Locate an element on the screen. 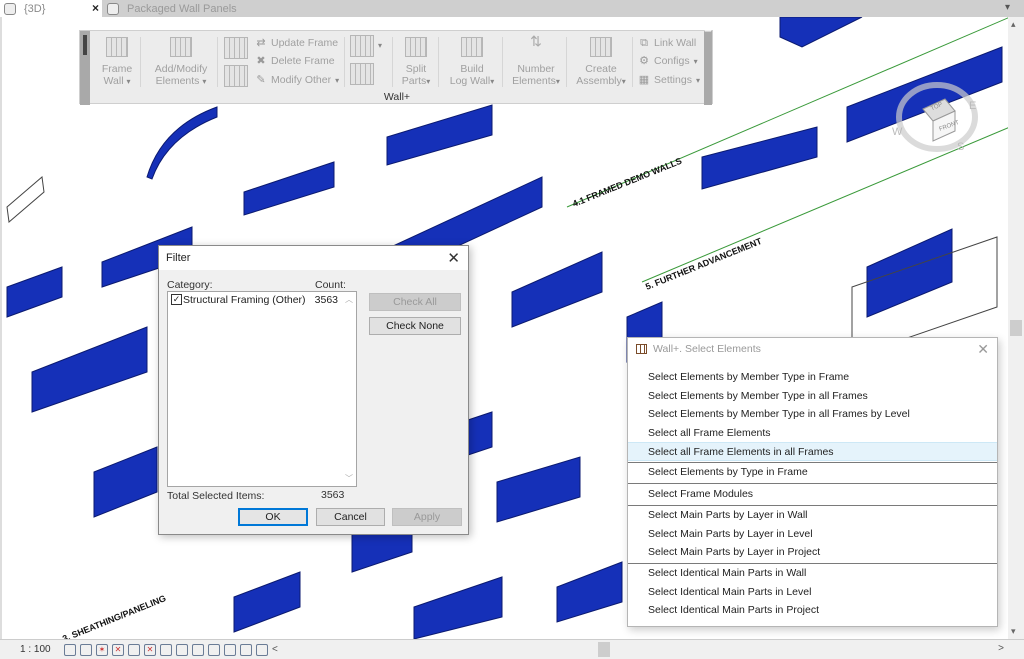  number-elements-label-1: Number is located at coordinates (536, 69).